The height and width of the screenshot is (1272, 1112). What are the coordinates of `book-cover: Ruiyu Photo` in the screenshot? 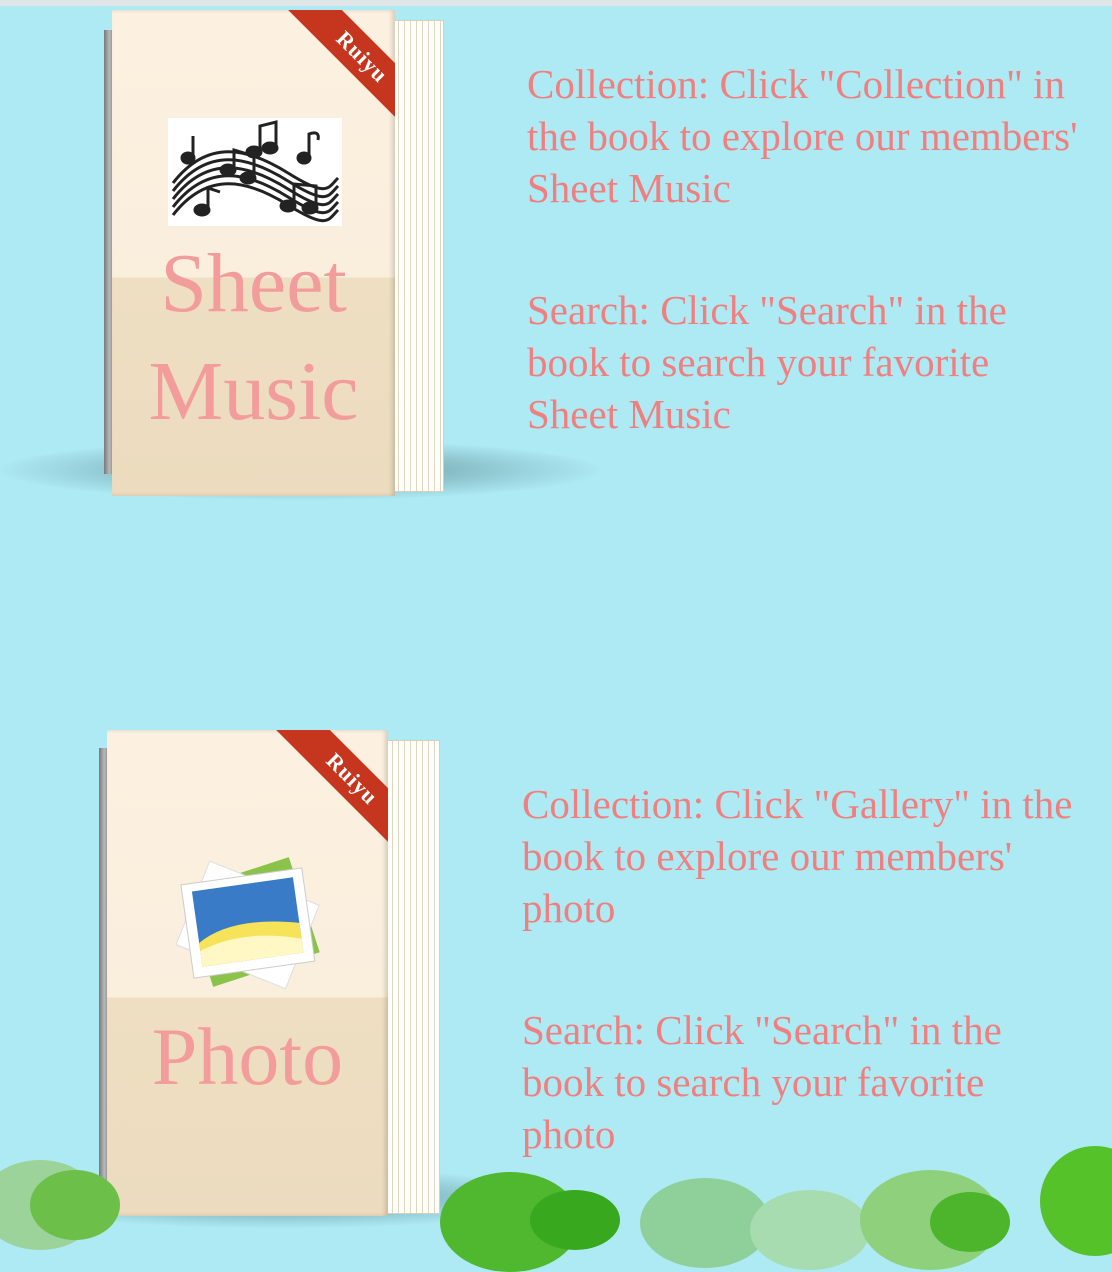 It's located at (247, 973).